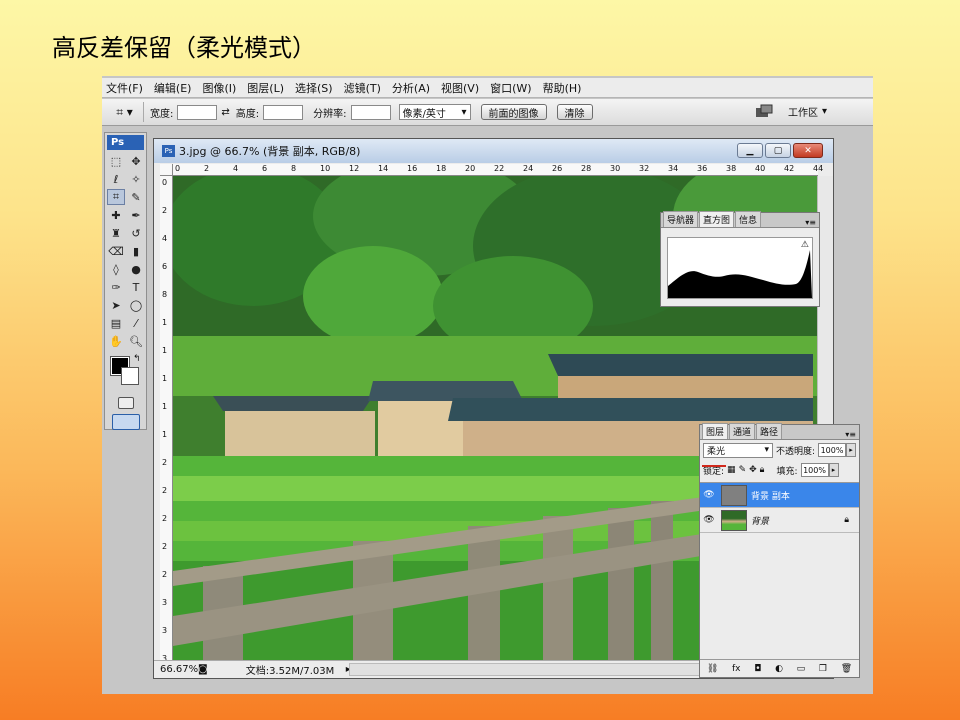  What do you see at coordinates (779, 669) in the screenshot?
I see `adjustment-layer-icon: ◐` at bounding box center [779, 669].